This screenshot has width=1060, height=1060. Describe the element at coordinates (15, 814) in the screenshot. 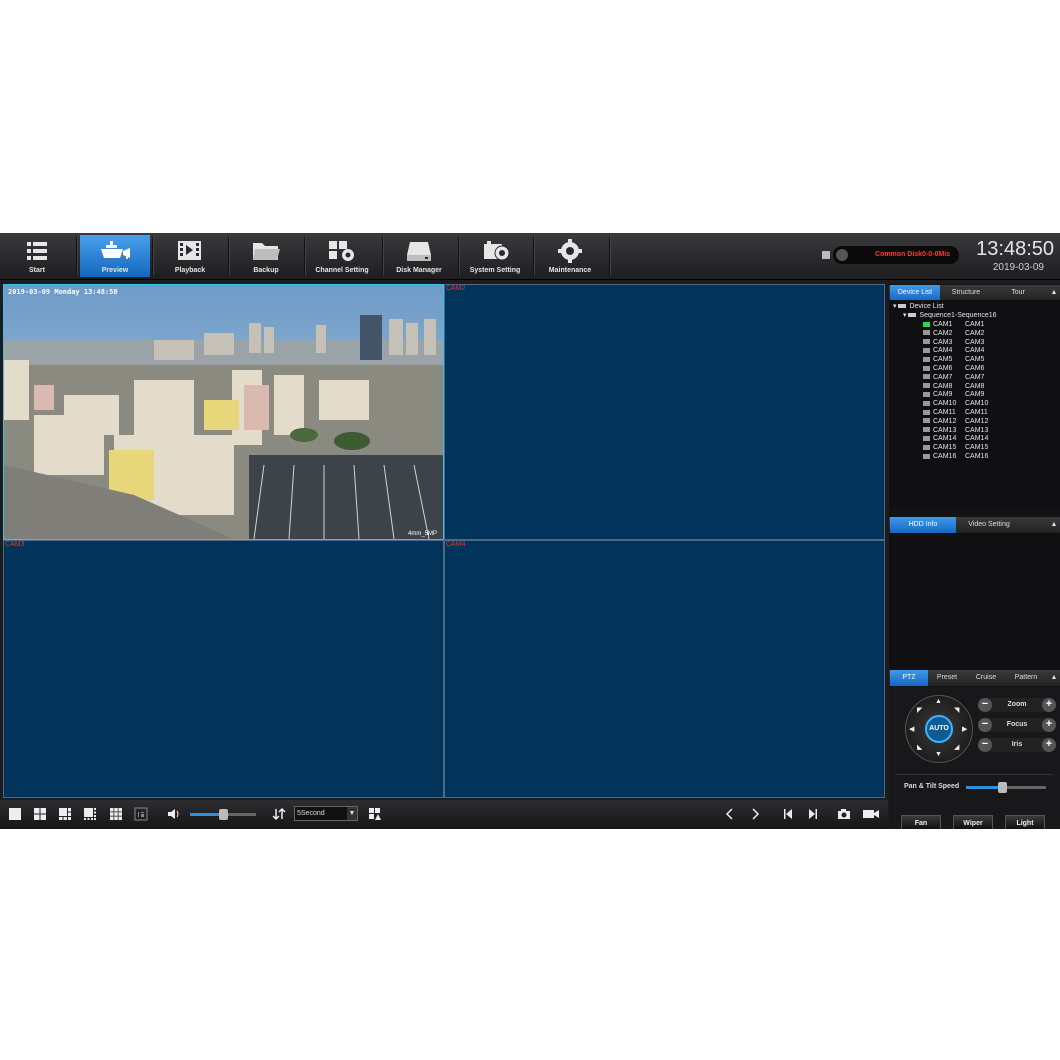

I see `layout-1-icon` at that location.